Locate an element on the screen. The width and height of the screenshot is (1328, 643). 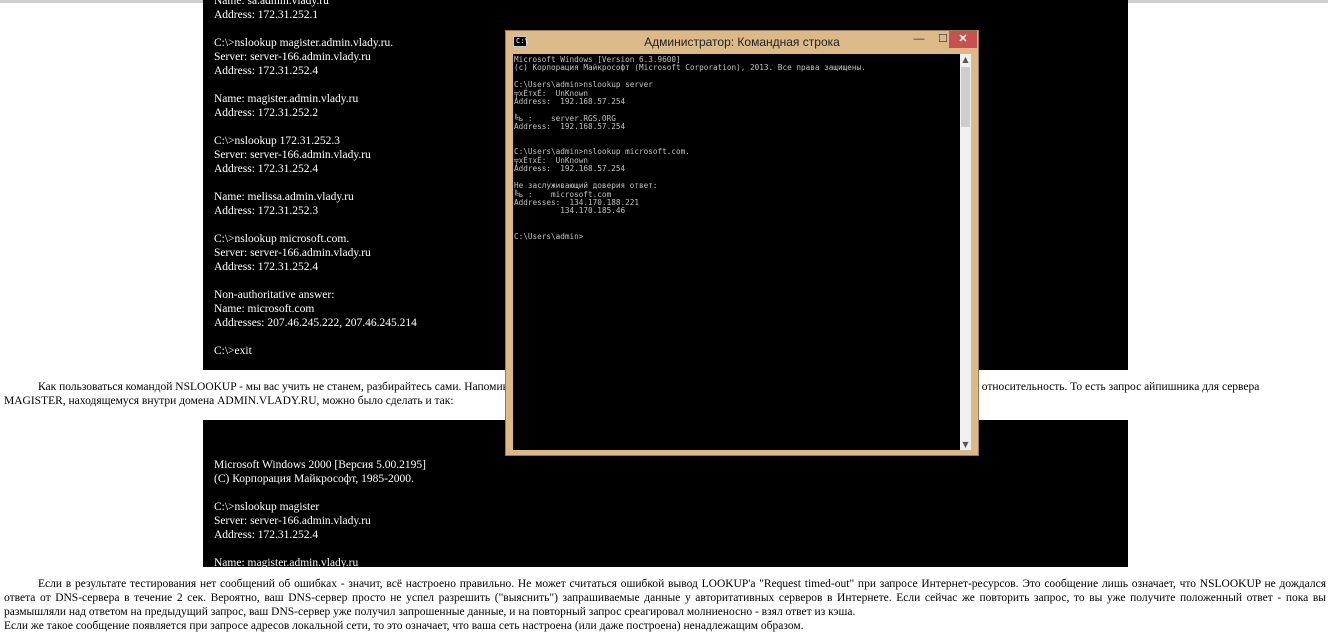
console-line: Name: microsoft.com is located at coordinates (264, 309).